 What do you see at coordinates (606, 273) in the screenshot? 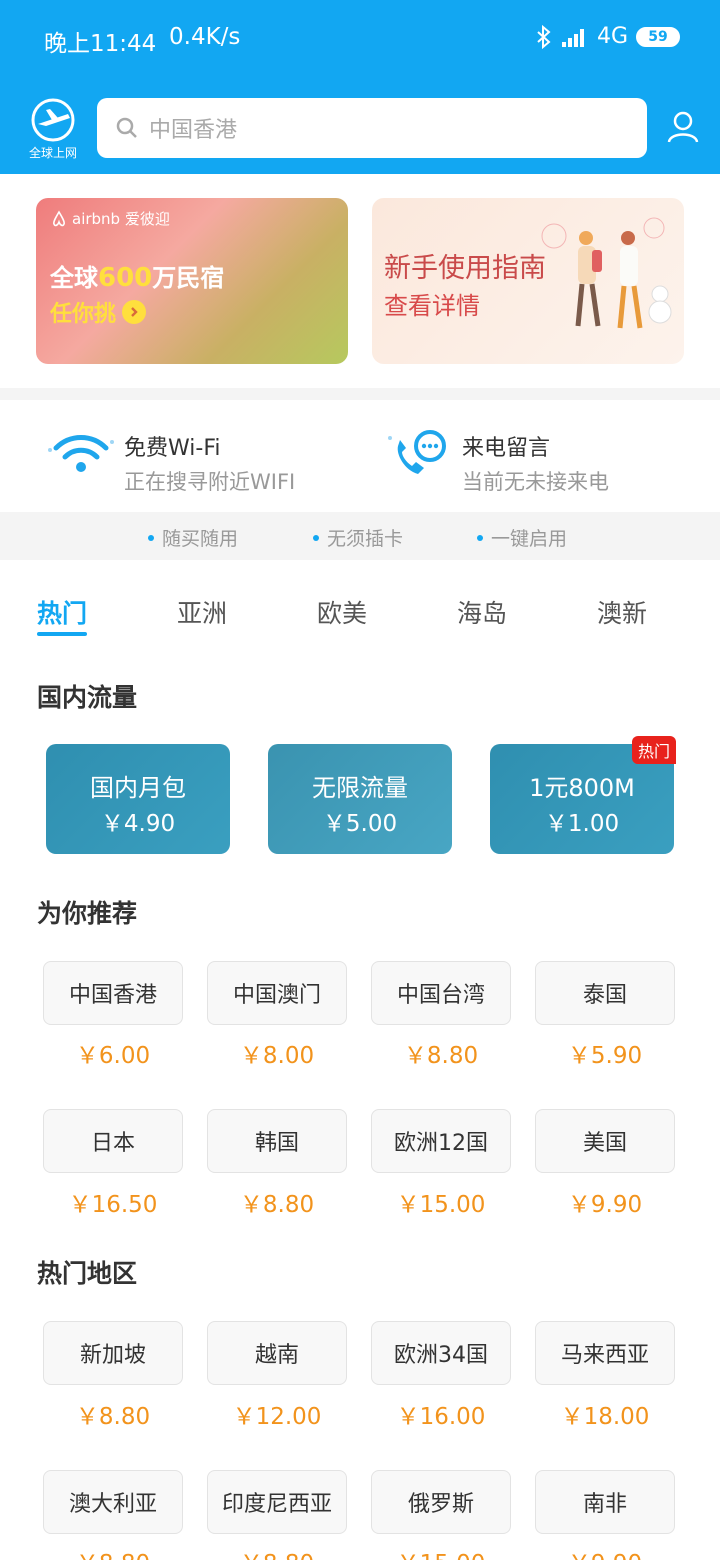
I see `travelers-illustration` at bounding box center [606, 273].